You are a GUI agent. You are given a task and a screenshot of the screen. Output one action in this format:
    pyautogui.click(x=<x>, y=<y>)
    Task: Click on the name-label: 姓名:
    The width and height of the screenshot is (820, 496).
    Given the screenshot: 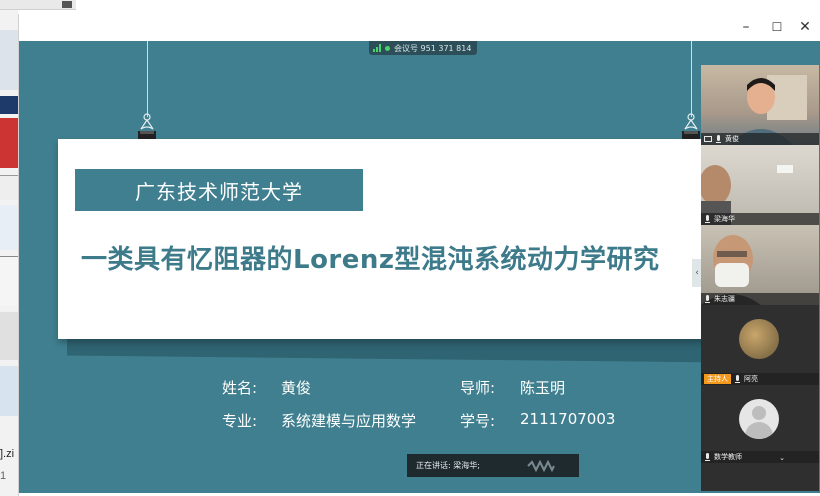 What is the action you would take?
    pyautogui.click(x=240, y=388)
    